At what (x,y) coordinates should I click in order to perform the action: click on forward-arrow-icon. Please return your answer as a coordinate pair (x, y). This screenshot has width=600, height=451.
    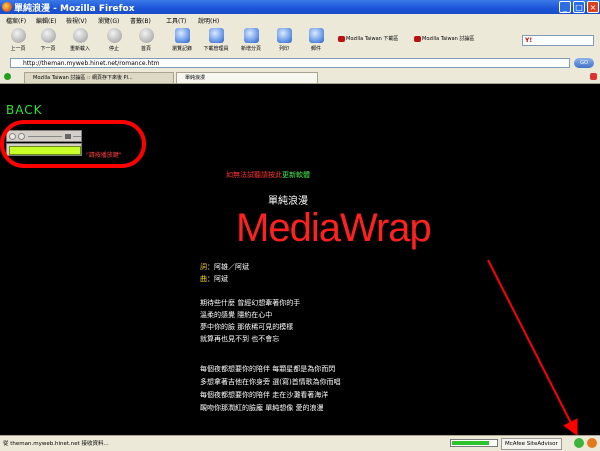
    Looking at the image, I should click on (48, 35).